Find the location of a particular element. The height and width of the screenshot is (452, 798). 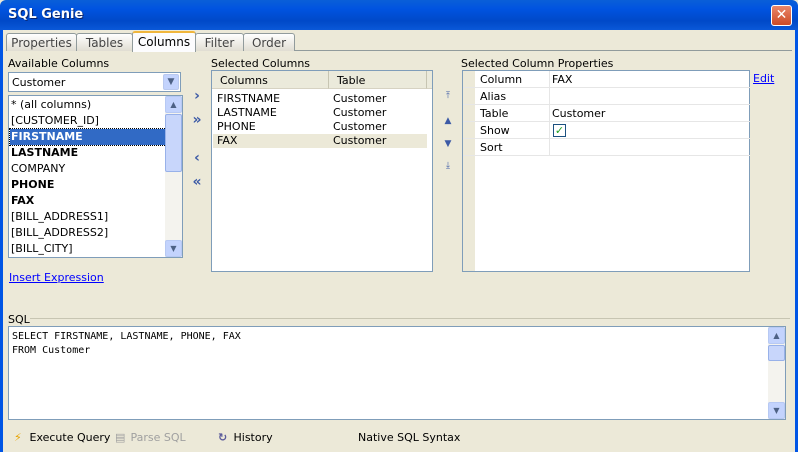

column-header-table: Table is located at coordinates (378, 80).